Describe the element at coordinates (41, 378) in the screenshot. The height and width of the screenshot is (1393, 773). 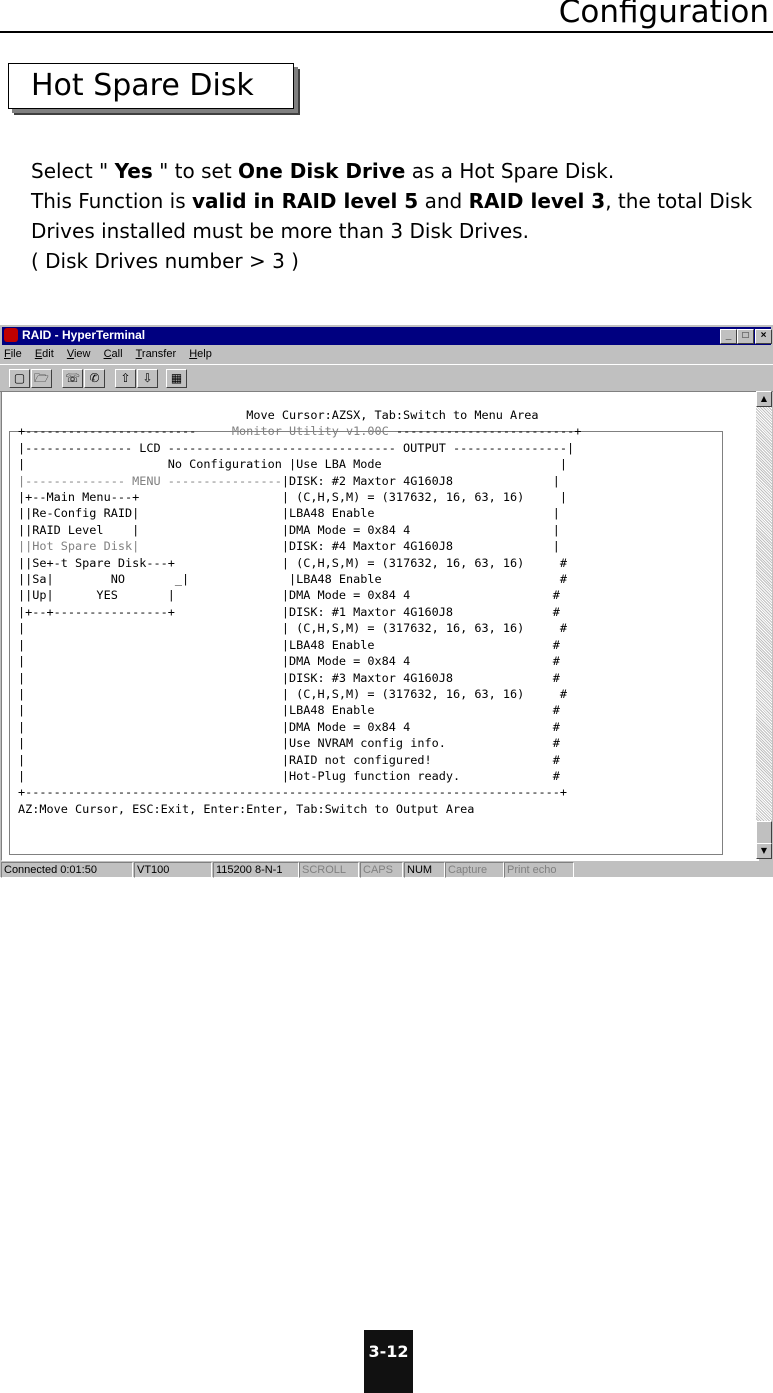
I see `open-icon: 🗁` at that location.